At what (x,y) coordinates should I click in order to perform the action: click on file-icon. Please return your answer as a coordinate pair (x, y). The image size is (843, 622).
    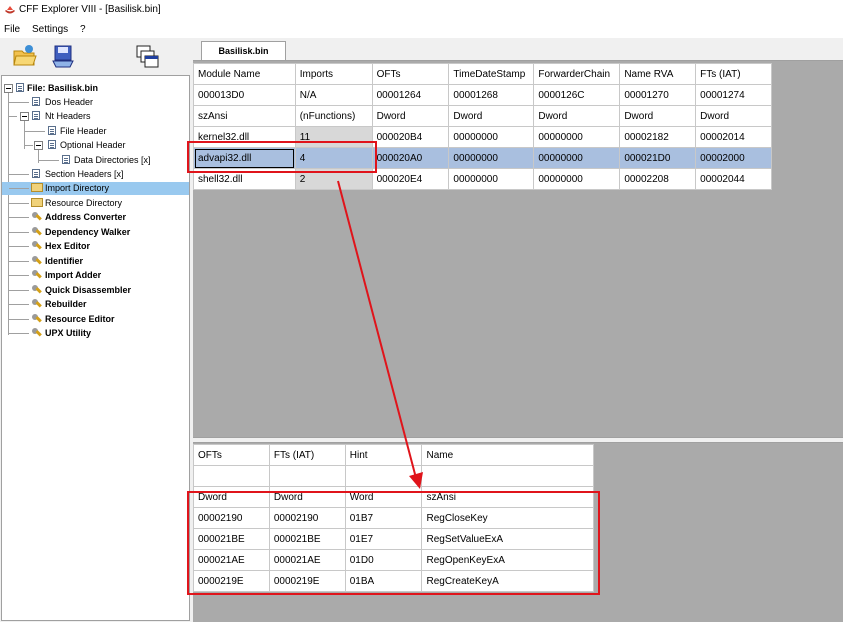
    Looking at the image, I should click on (20, 87).